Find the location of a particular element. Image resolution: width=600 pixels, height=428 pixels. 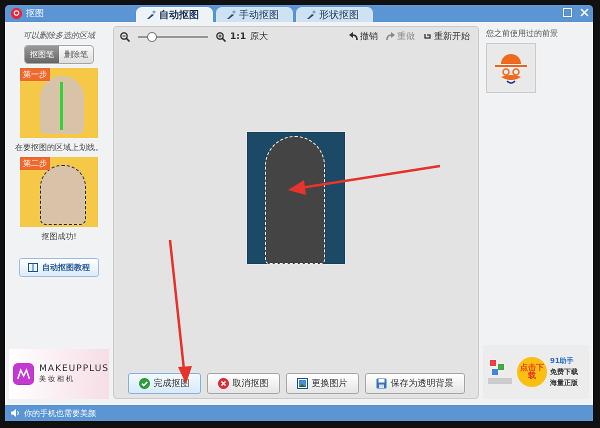

window-title: 抠图 is located at coordinates (35, 14).